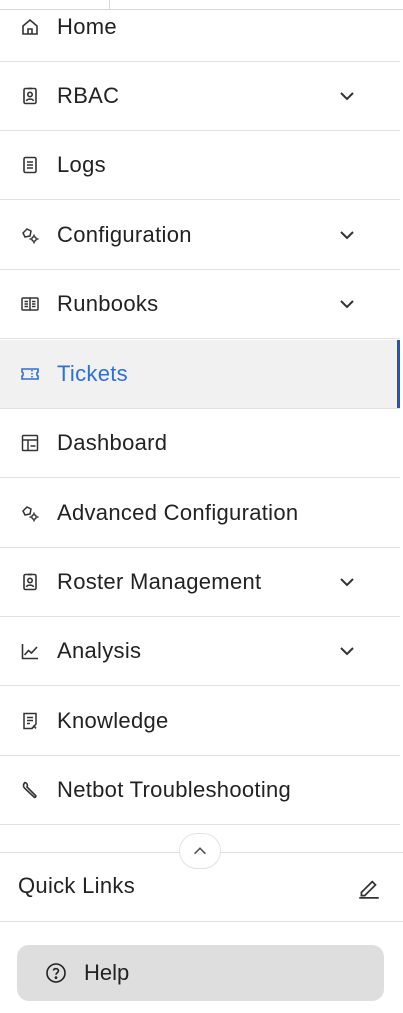  Describe the element at coordinates (30, 304) in the screenshot. I see `book-open-icon` at that location.